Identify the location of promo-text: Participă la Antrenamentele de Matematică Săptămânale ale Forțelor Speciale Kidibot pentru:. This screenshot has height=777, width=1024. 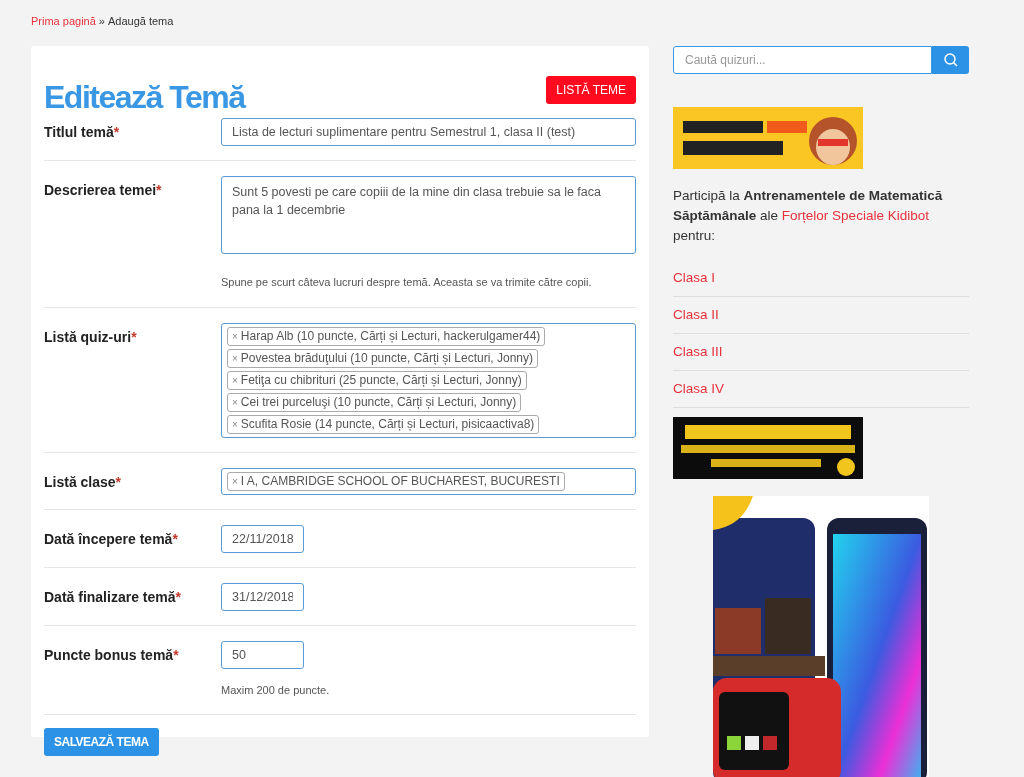
(808, 216).